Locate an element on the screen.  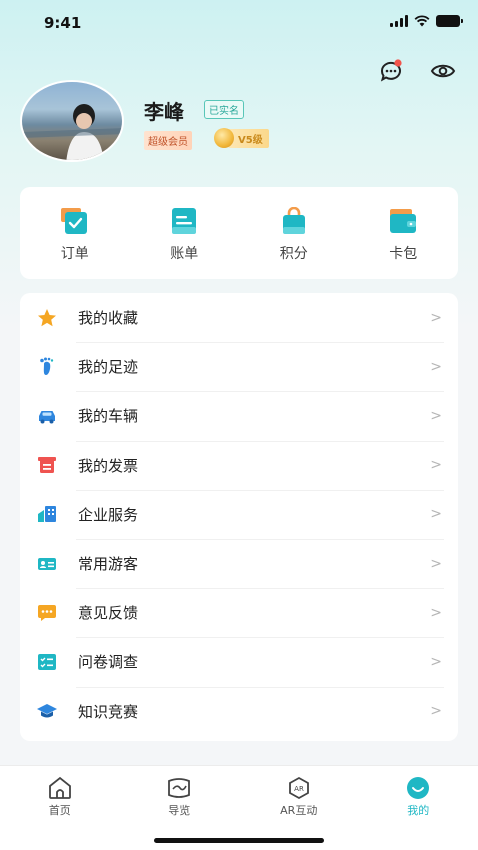
tab-profile: 我的 is located at coordinates (418, 808).